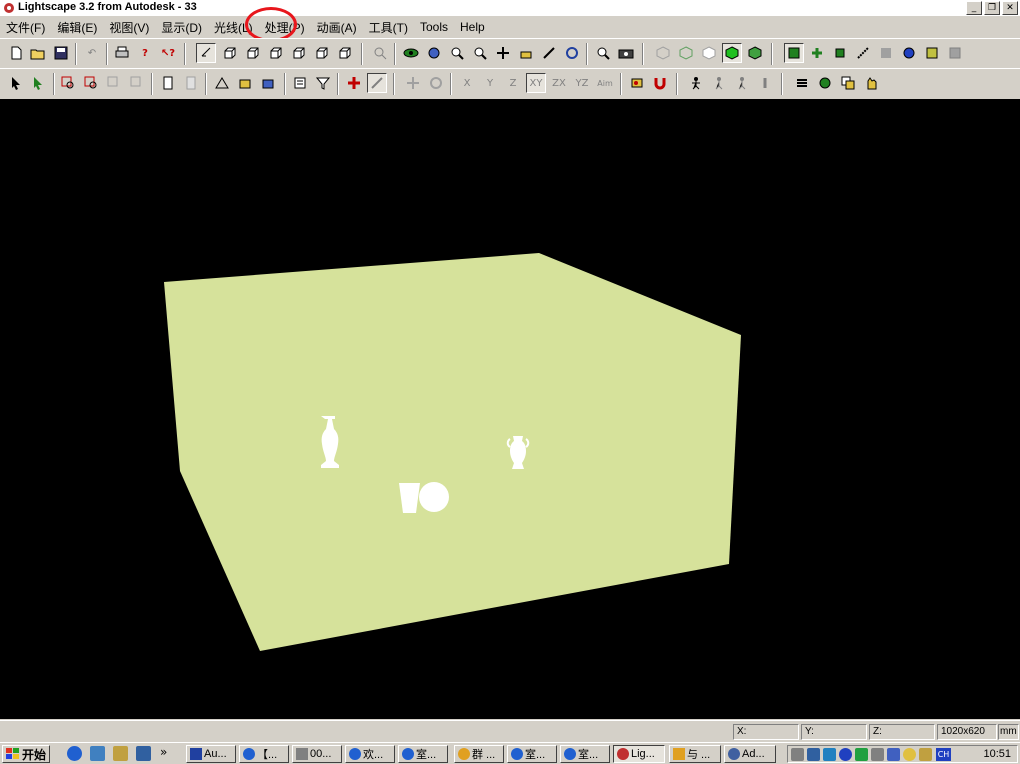 The image size is (1020, 764). What do you see at coordinates (68, 83) in the screenshot?
I see `select-window-icon` at bounding box center [68, 83].